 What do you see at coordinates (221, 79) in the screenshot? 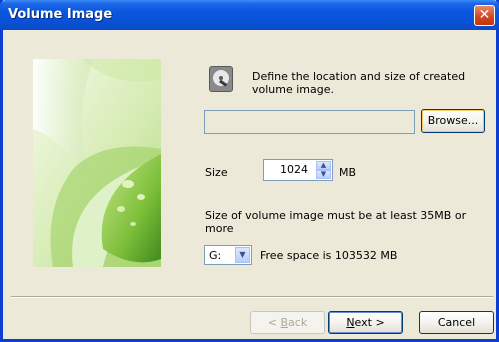
I see `disk-icon` at bounding box center [221, 79].